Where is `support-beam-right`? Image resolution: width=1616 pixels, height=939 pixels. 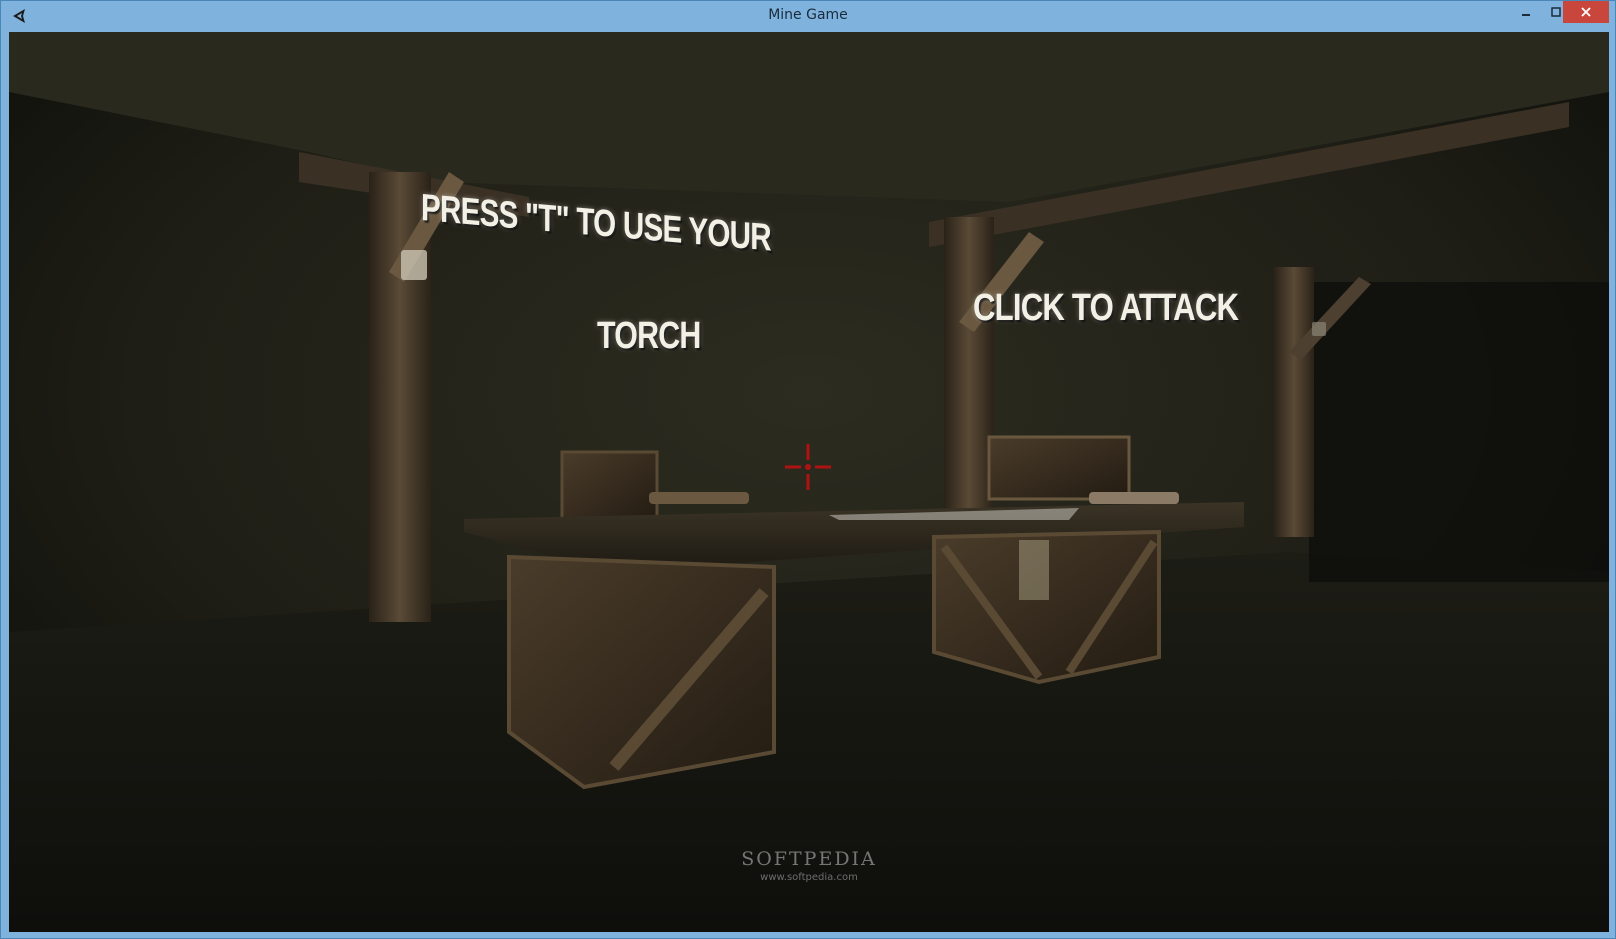
support-beam-right is located at coordinates (1294, 402).